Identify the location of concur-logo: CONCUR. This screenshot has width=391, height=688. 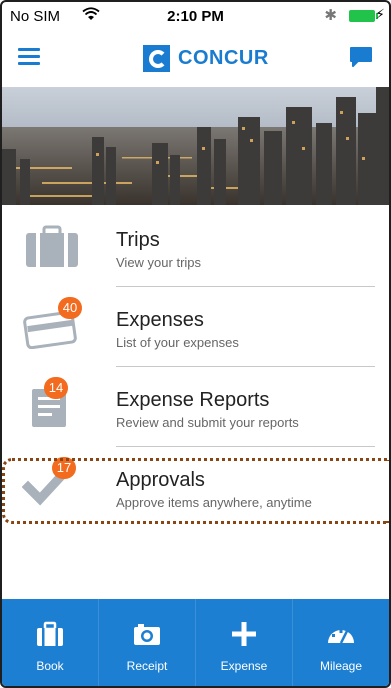
(206, 58).